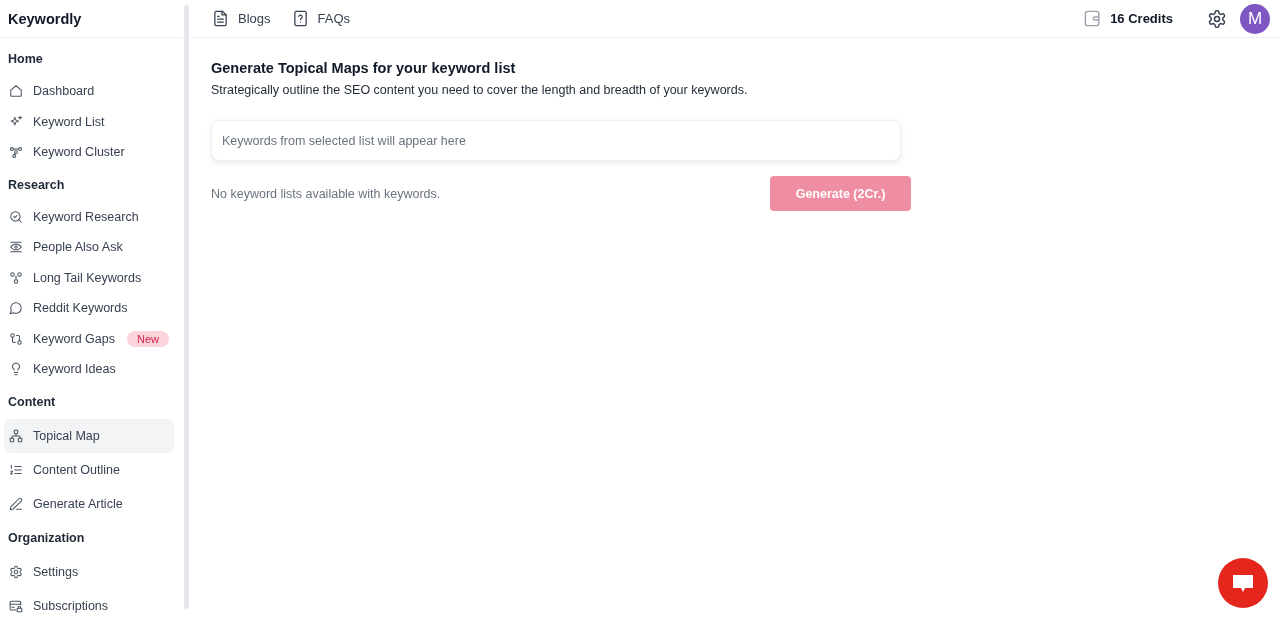 The height and width of the screenshot is (623, 1280). What do you see at coordinates (89, 91) in the screenshot?
I see `sidebar-item: Dashboard` at bounding box center [89, 91].